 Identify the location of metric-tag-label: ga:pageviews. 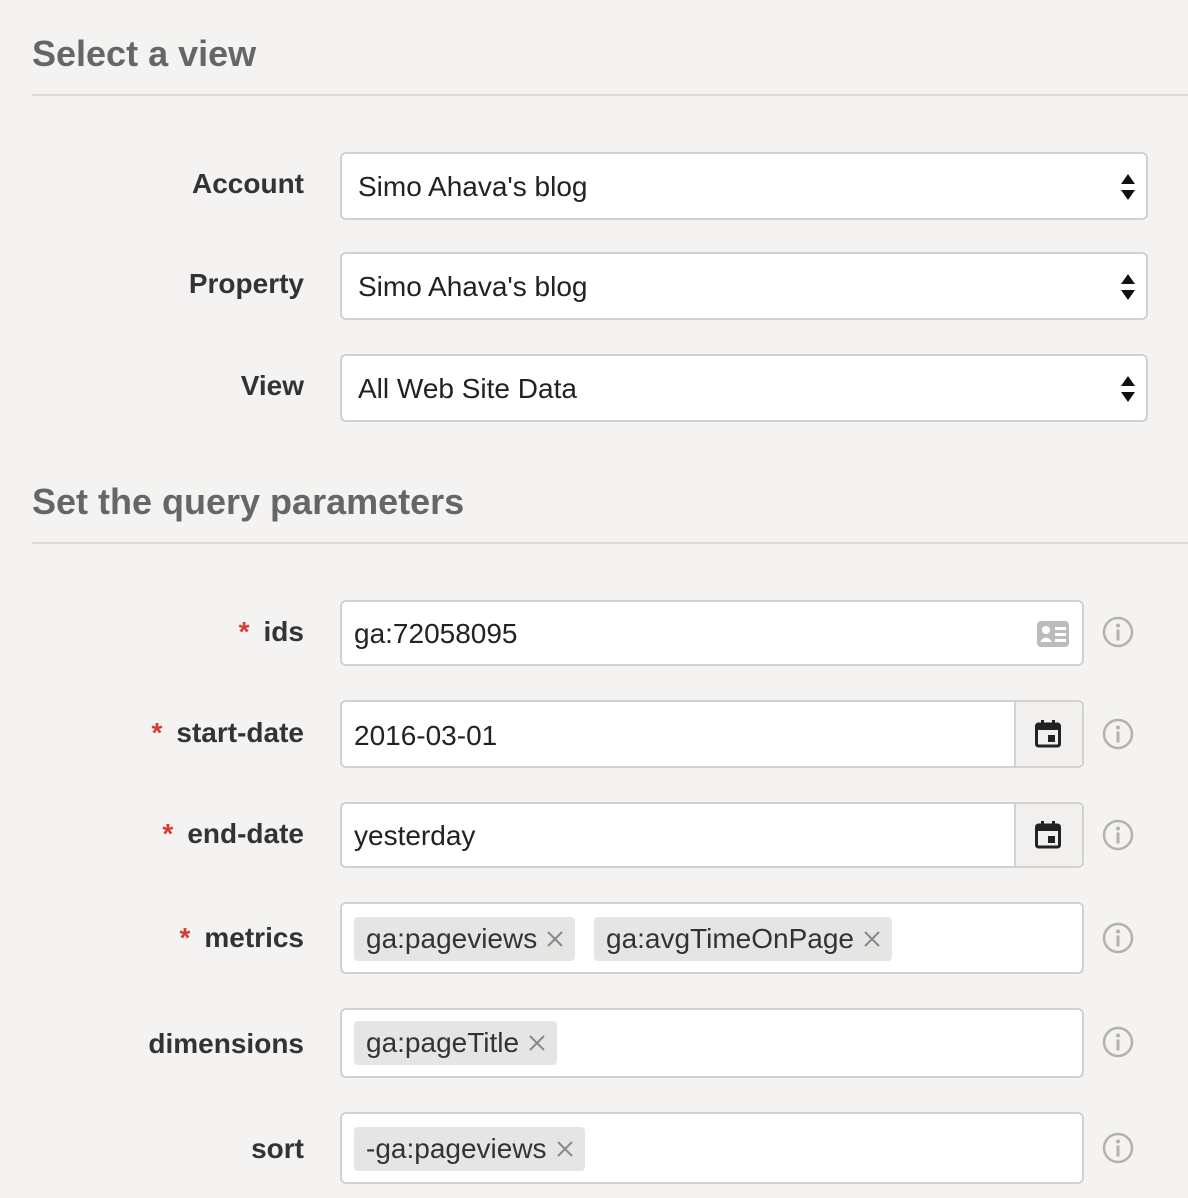
(452, 938).